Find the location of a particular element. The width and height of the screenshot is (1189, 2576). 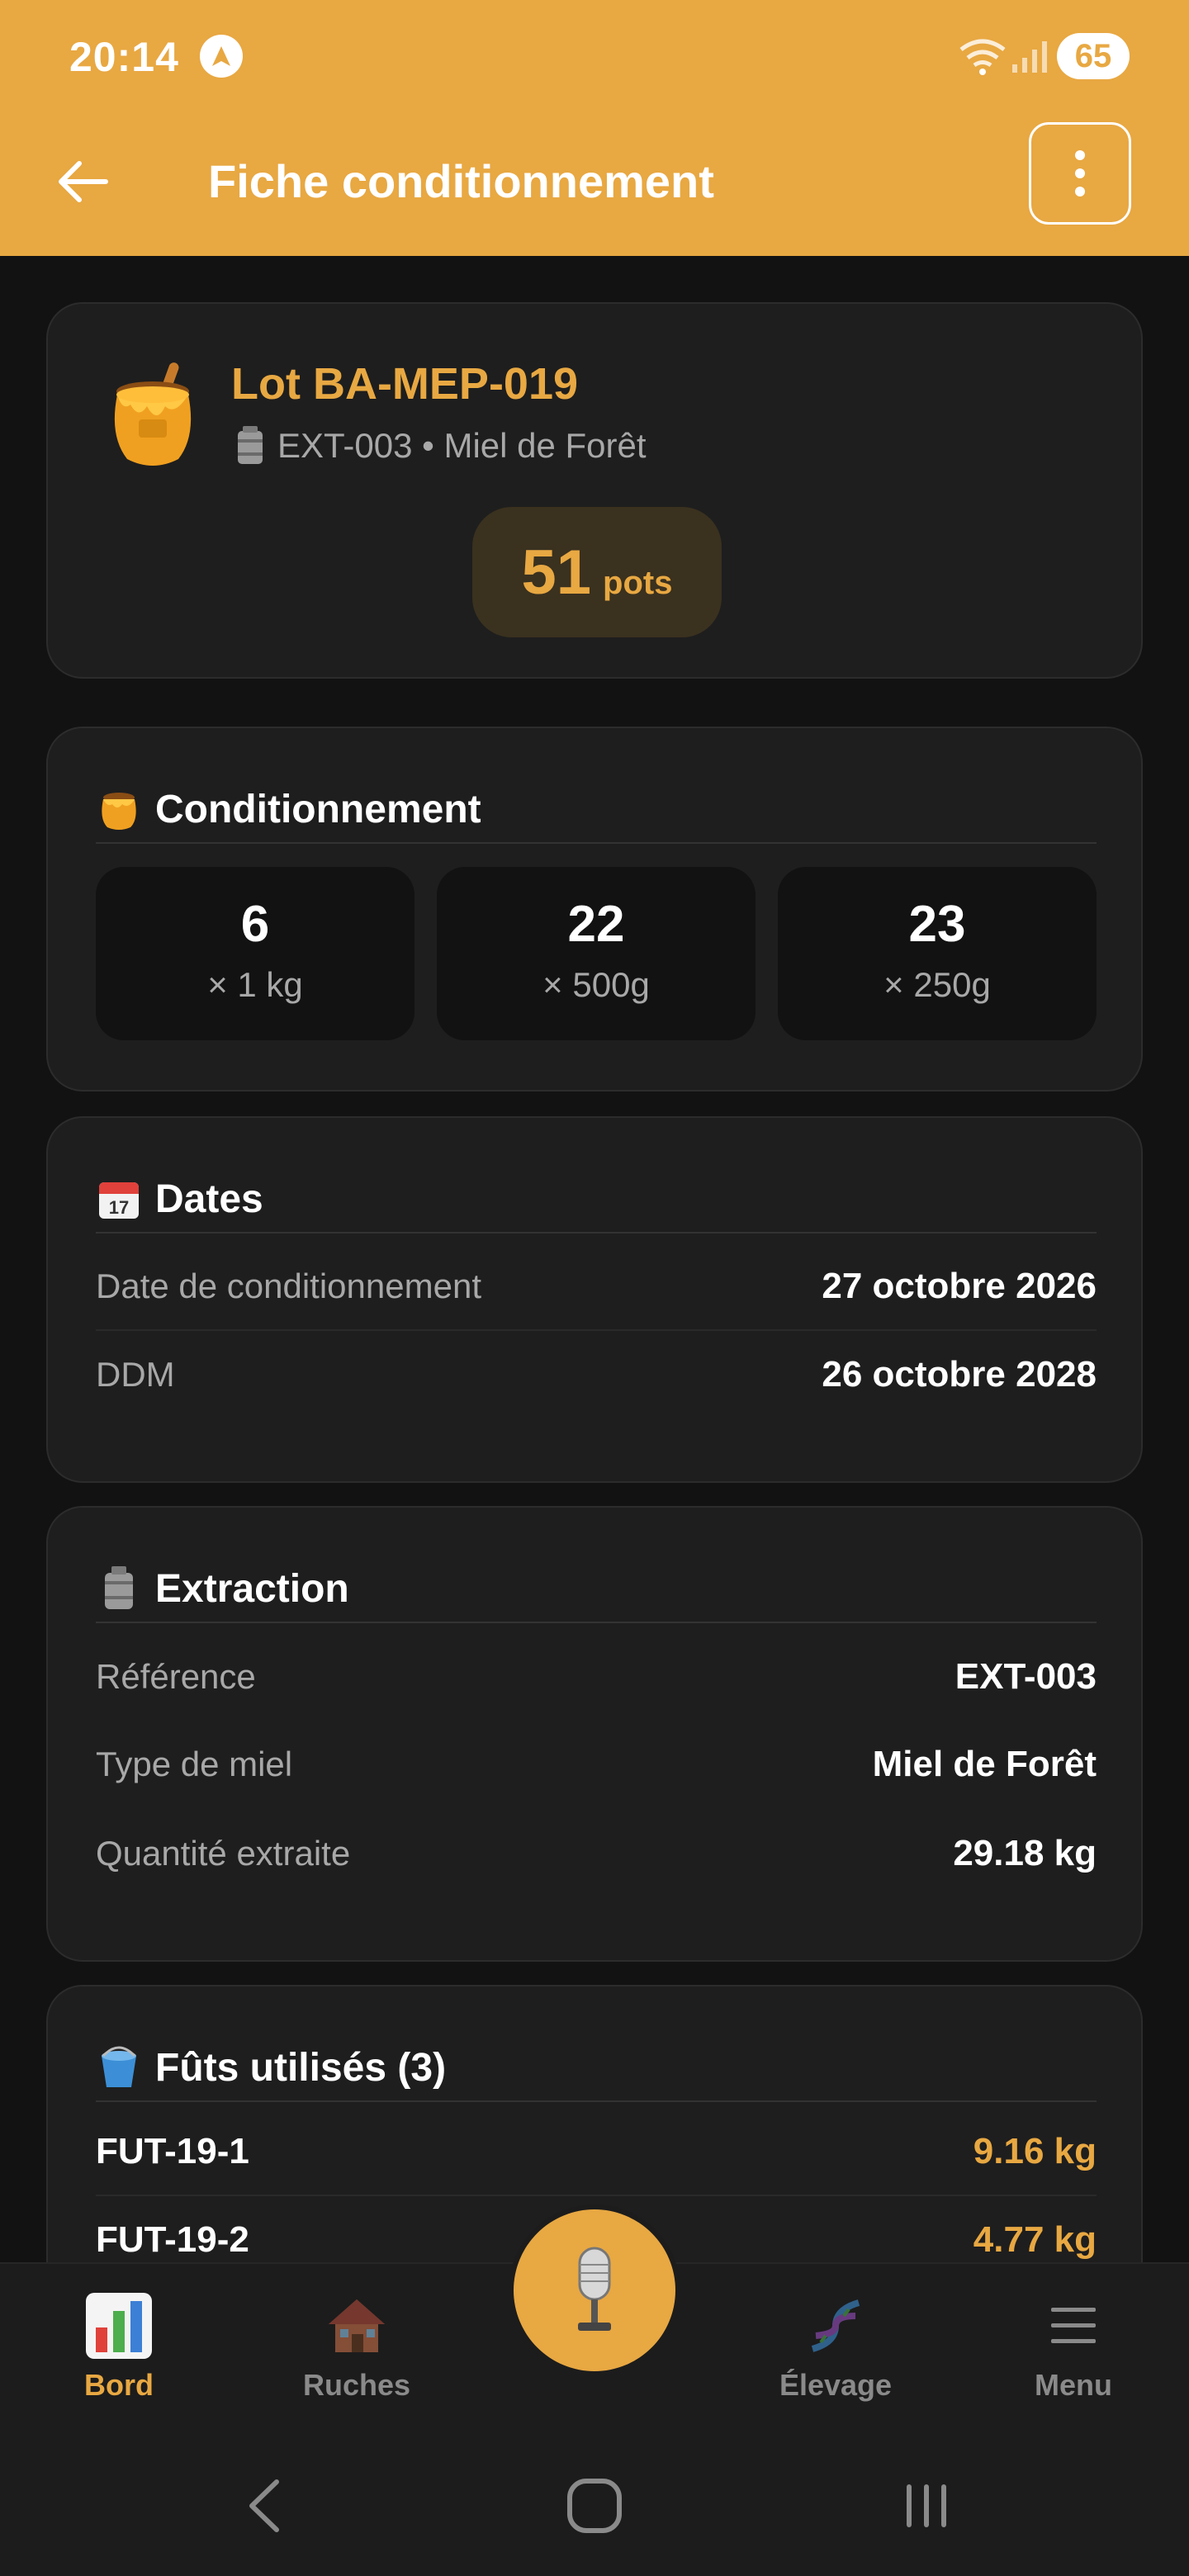

app-header: Fiche conditionnement is located at coordinates (594, 186).